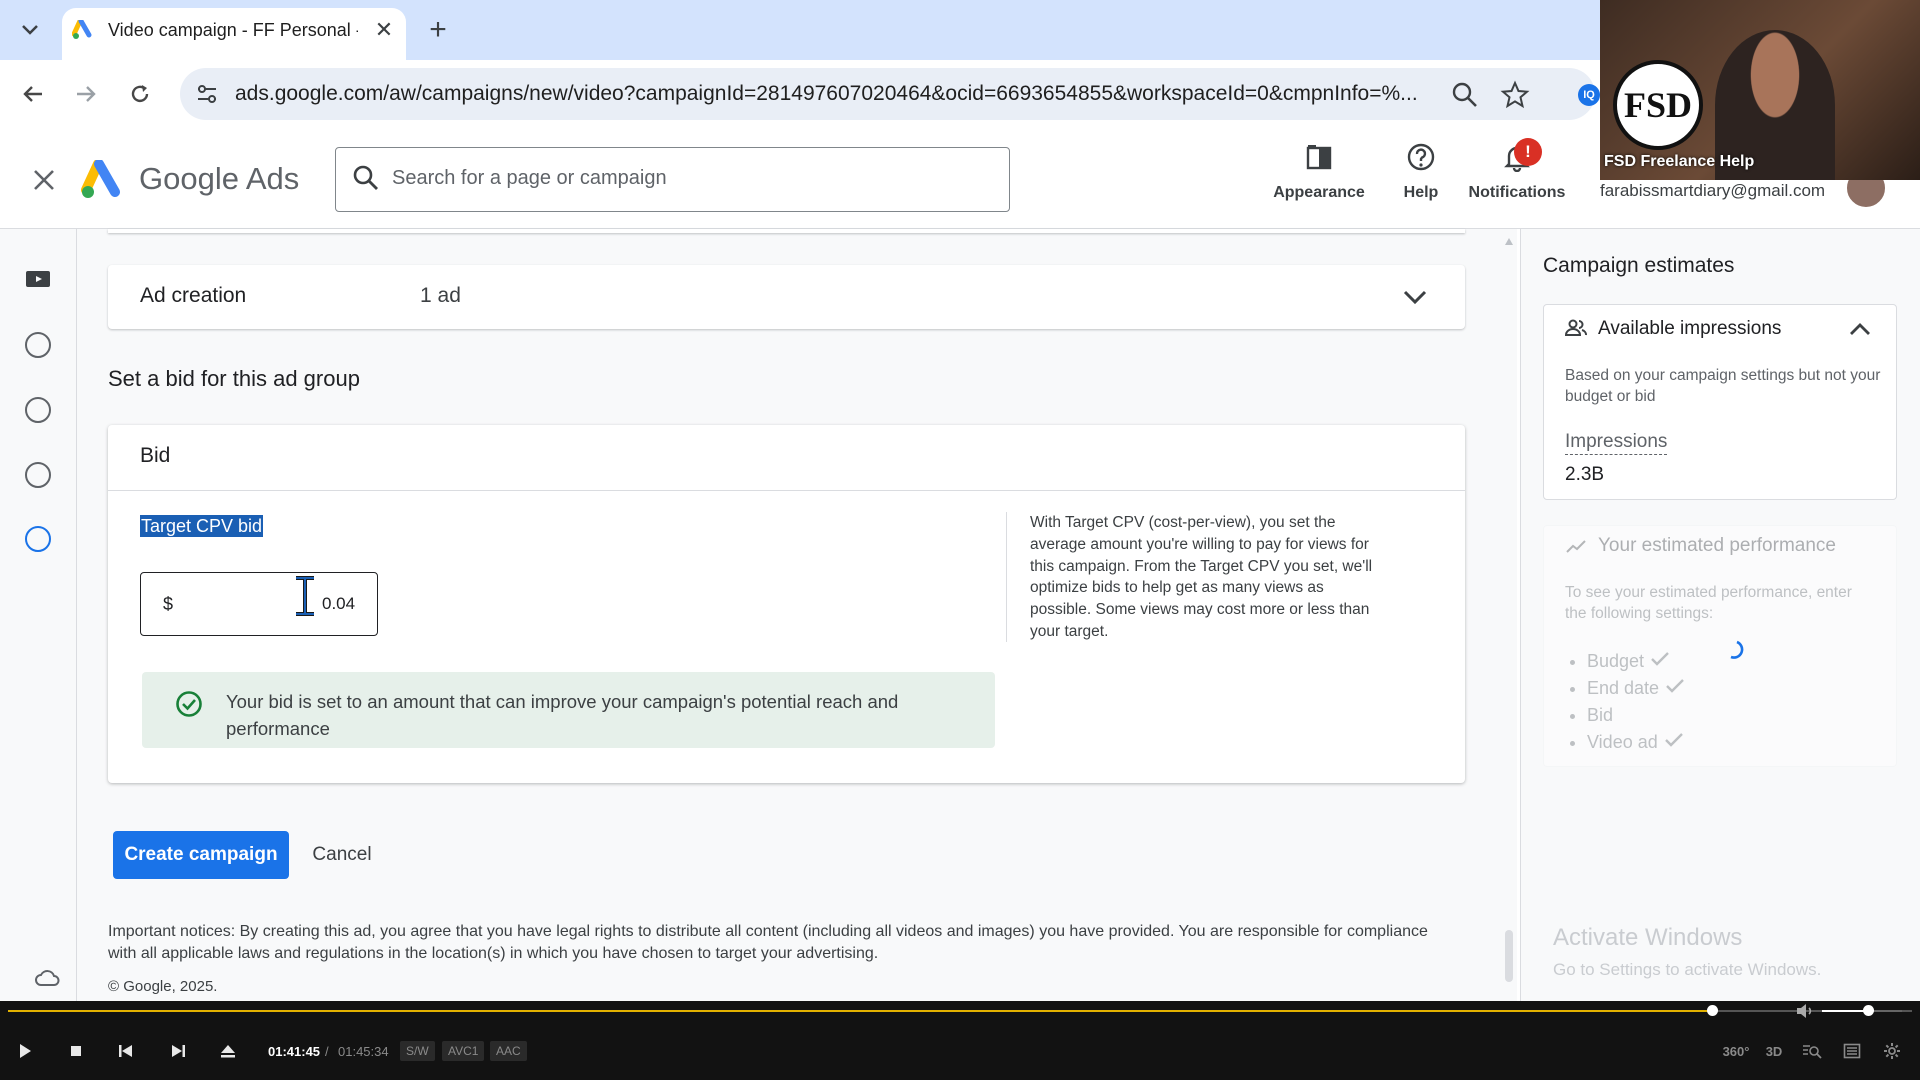 The height and width of the screenshot is (1080, 1920). I want to click on estimated-performance-title: Your estimated performance, so click(1717, 545).